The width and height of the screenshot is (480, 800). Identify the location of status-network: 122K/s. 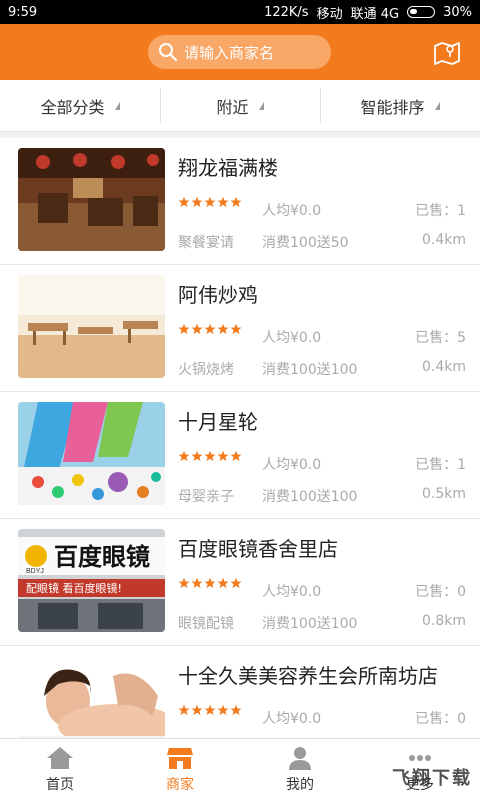
(286, 12).